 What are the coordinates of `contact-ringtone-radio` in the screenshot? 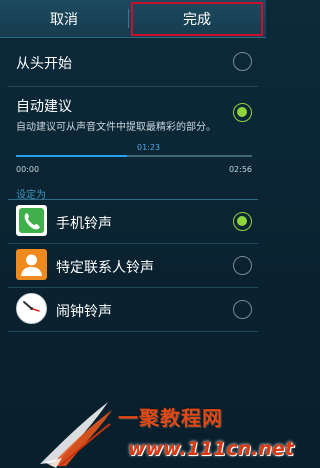 It's located at (242, 265).